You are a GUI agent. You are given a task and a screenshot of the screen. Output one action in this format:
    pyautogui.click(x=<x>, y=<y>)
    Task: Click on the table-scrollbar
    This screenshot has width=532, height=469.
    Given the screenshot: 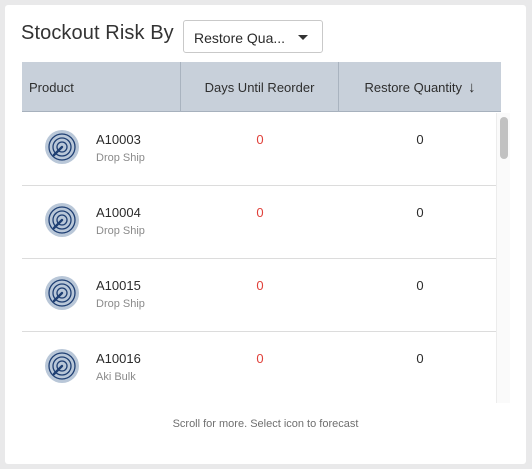 What is the action you would take?
    pyautogui.click(x=503, y=258)
    